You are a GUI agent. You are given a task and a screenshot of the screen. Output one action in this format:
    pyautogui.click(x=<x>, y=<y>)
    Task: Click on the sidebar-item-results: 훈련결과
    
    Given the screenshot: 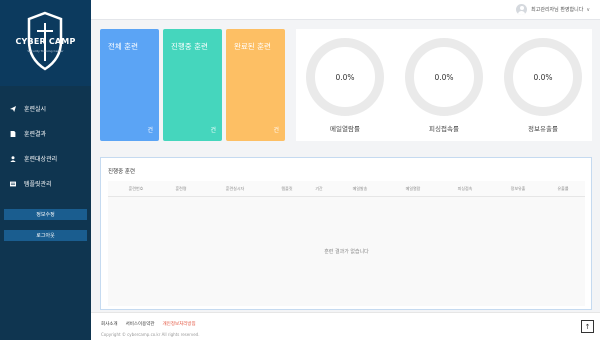 What is the action you would take?
    pyautogui.click(x=45, y=133)
    